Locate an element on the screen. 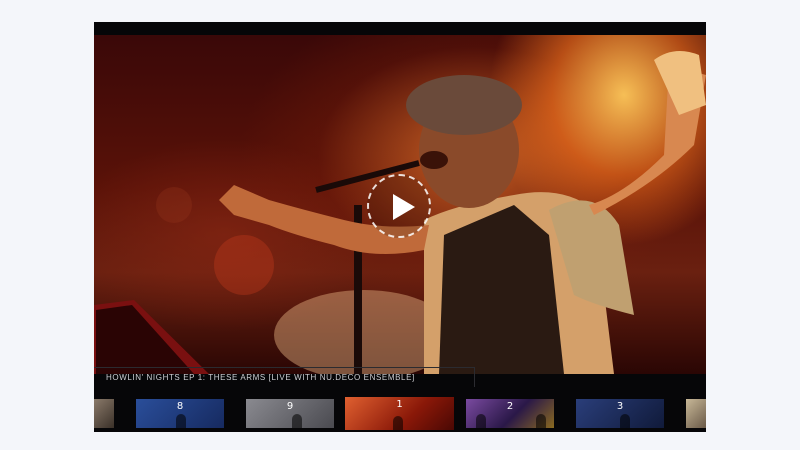 The width and height of the screenshot is (800, 450). thumbnail-number: 2 is located at coordinates (510, 406).